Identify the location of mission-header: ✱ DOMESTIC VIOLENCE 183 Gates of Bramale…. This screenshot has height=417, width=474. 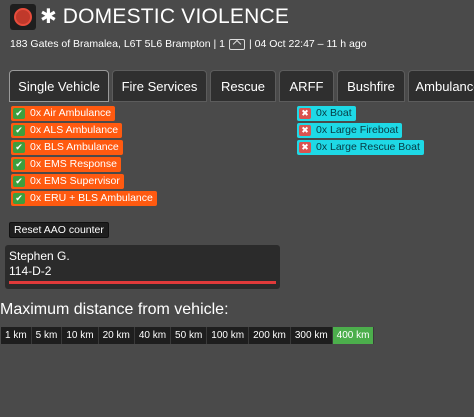
(242, 31).